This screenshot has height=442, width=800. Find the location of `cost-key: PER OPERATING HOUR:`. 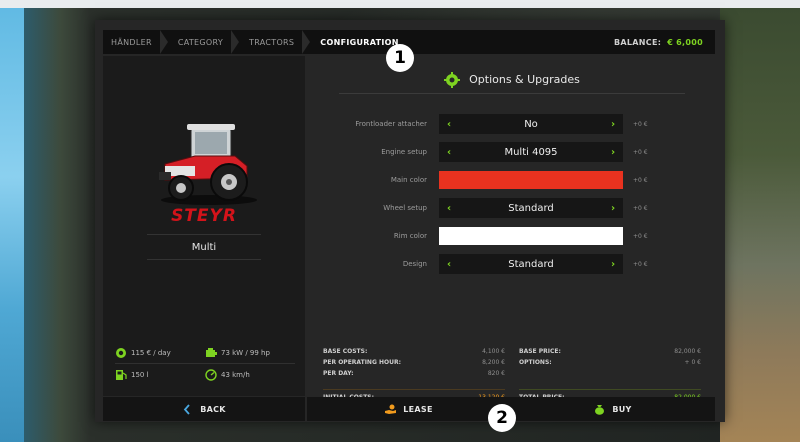

cost-key: PER OPERATING HOUR: is located at coordinates (362, 362).